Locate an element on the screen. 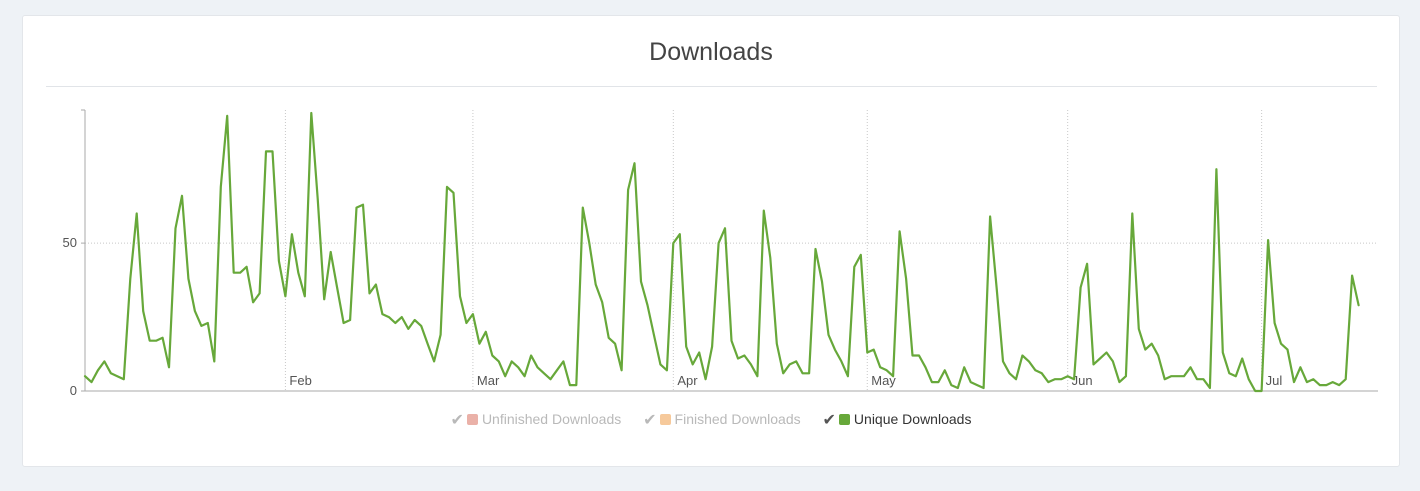  x-tick-label: Apr is located at coordinates (687, 380).